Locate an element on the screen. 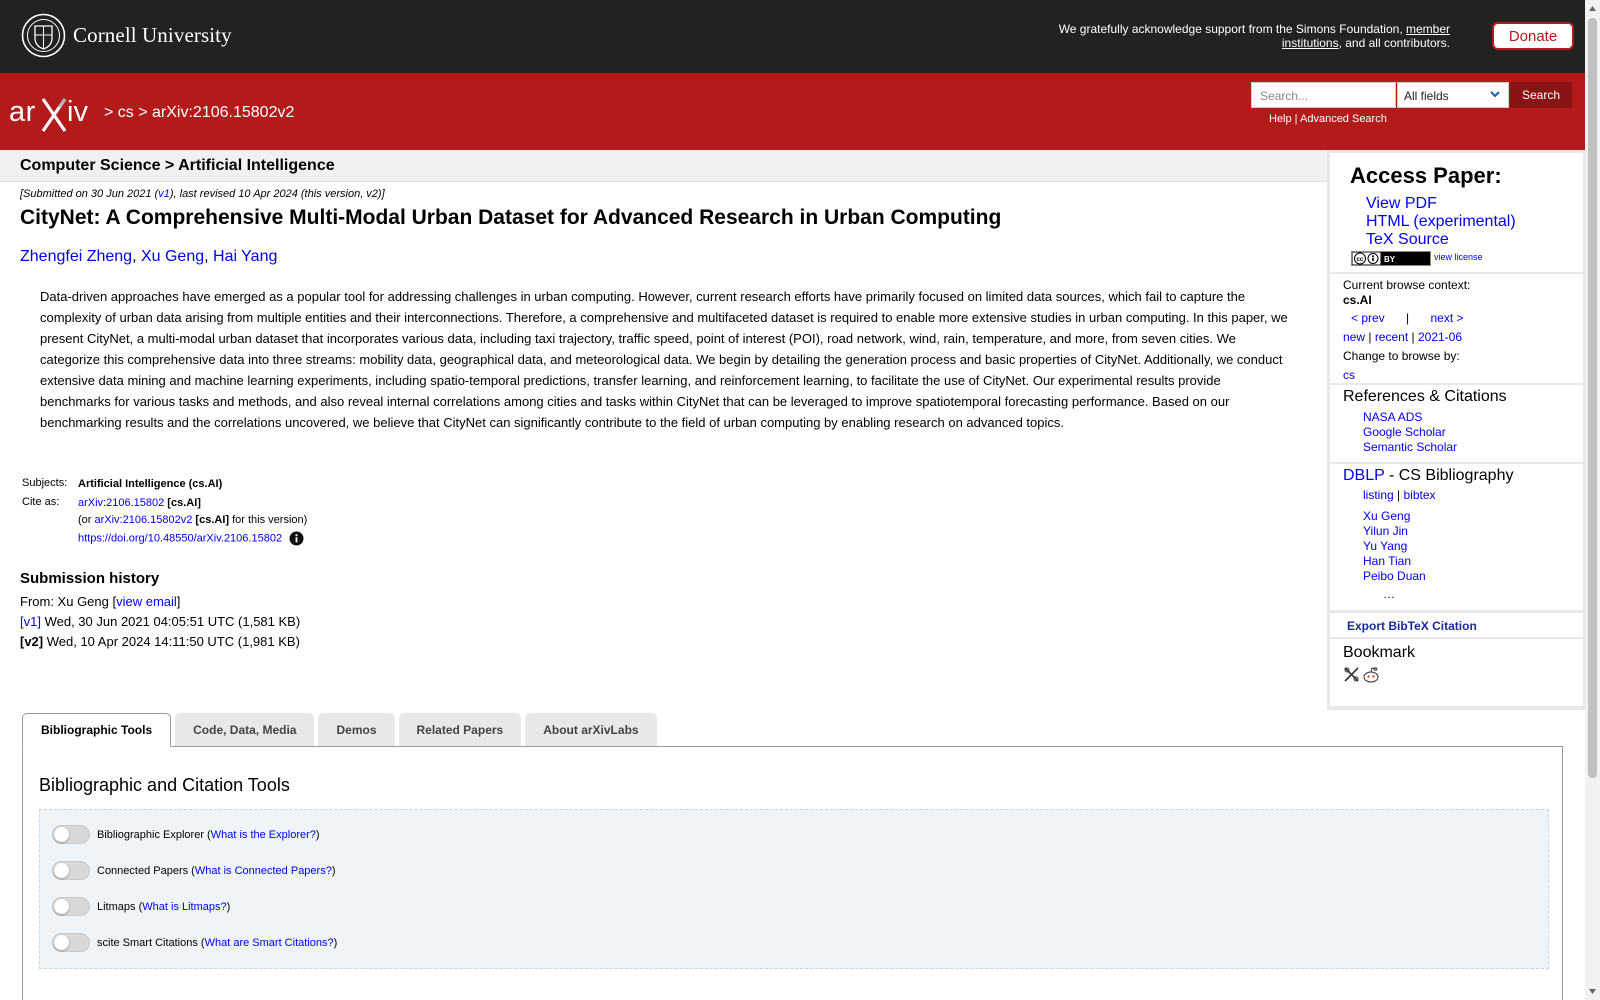 The image size is (1600, 1000). tex-source-link: TeX Source is located at coordinates (1407, 240).